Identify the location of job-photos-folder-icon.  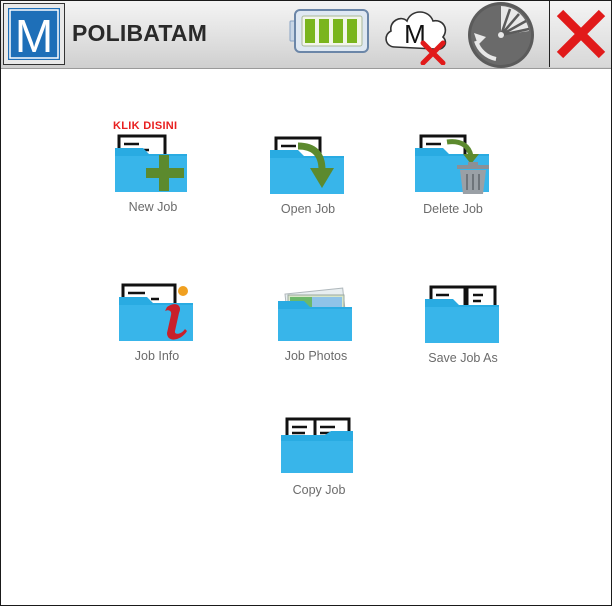
(315, 314).